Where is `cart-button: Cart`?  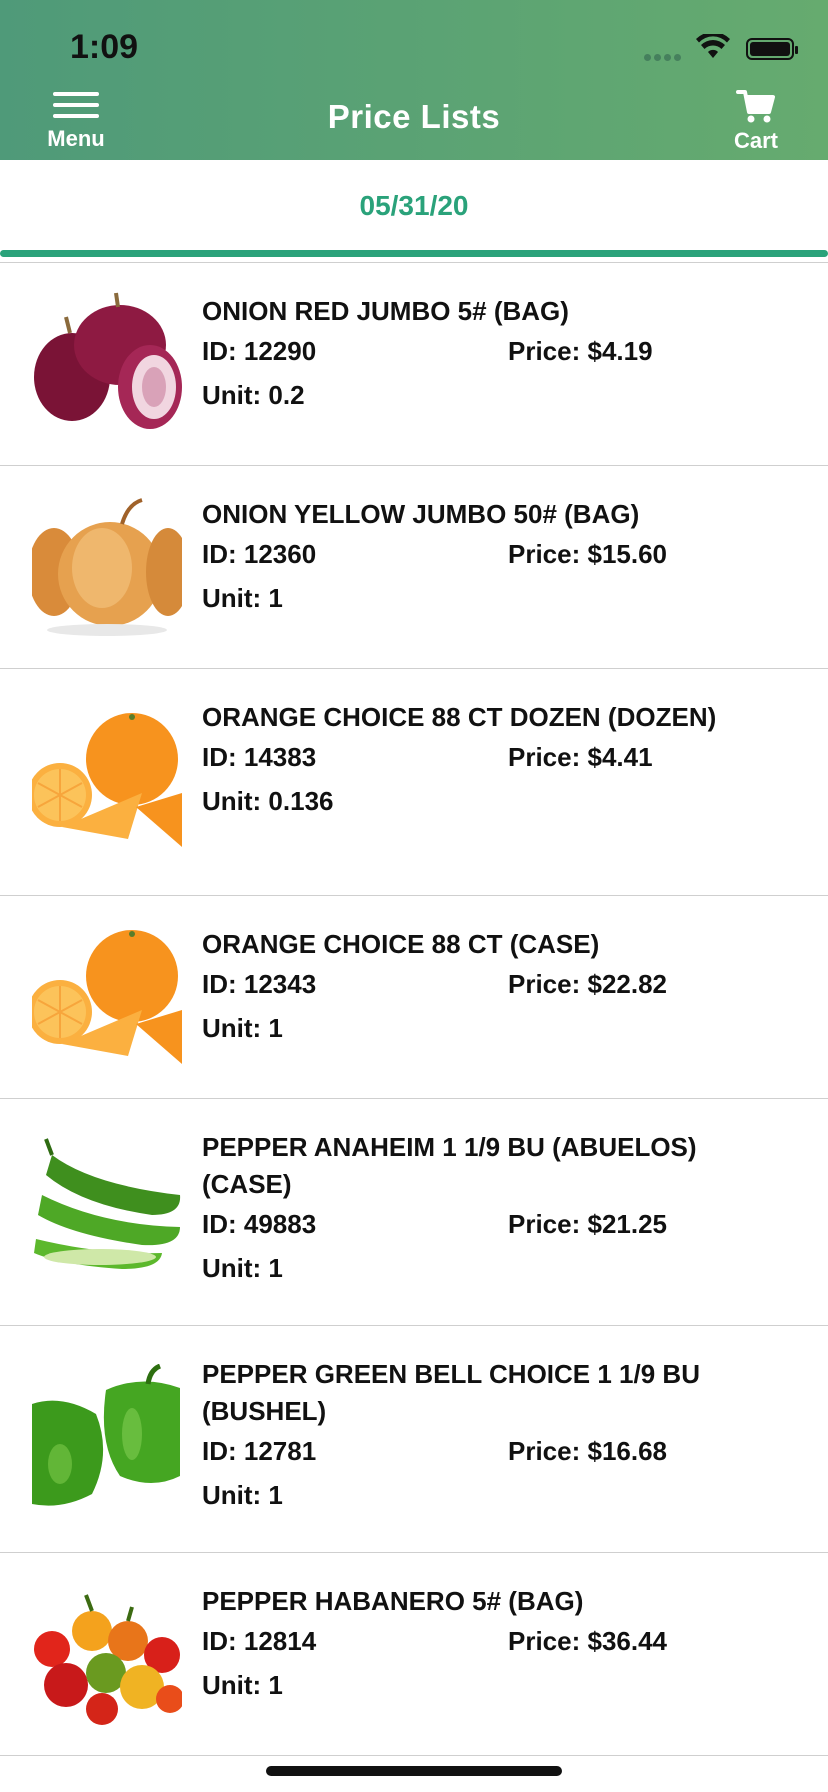 cart-button: Cart is located at coordinates (756, 123).